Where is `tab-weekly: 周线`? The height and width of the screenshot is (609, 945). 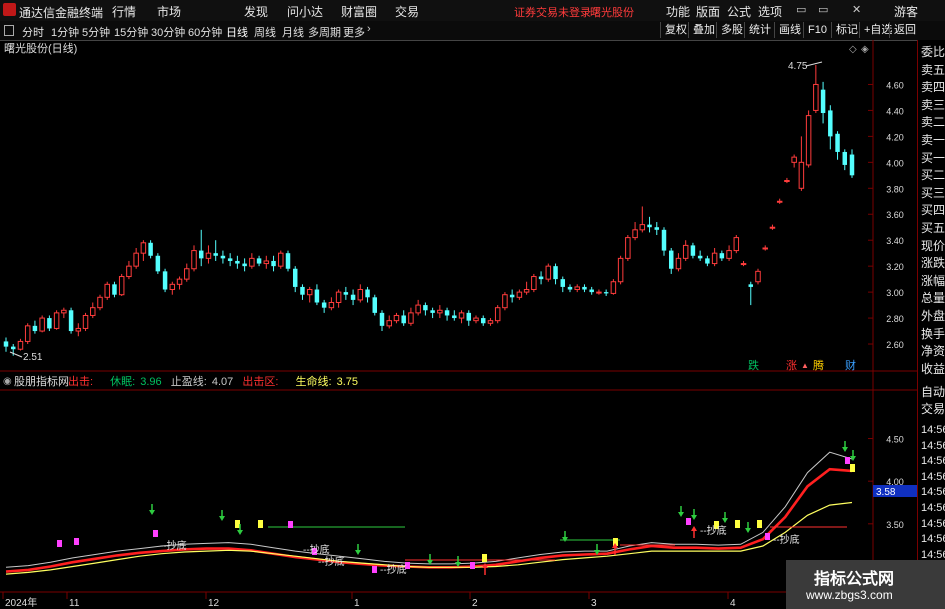 tab-weekly: 周线 is located at coordinates (265, 32).